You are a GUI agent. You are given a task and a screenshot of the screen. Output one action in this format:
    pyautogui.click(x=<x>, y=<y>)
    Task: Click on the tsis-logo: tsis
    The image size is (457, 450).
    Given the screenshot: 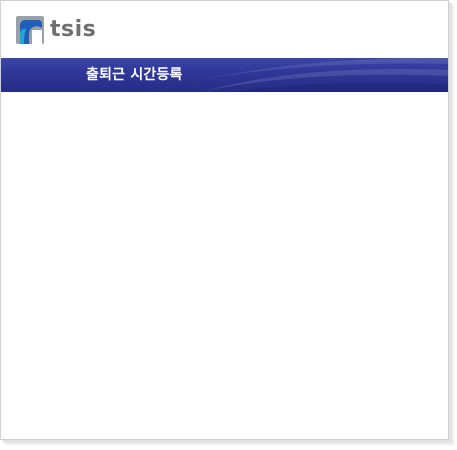 What is the action you would take?
    pyautogui.click(x=56, y=30)
    